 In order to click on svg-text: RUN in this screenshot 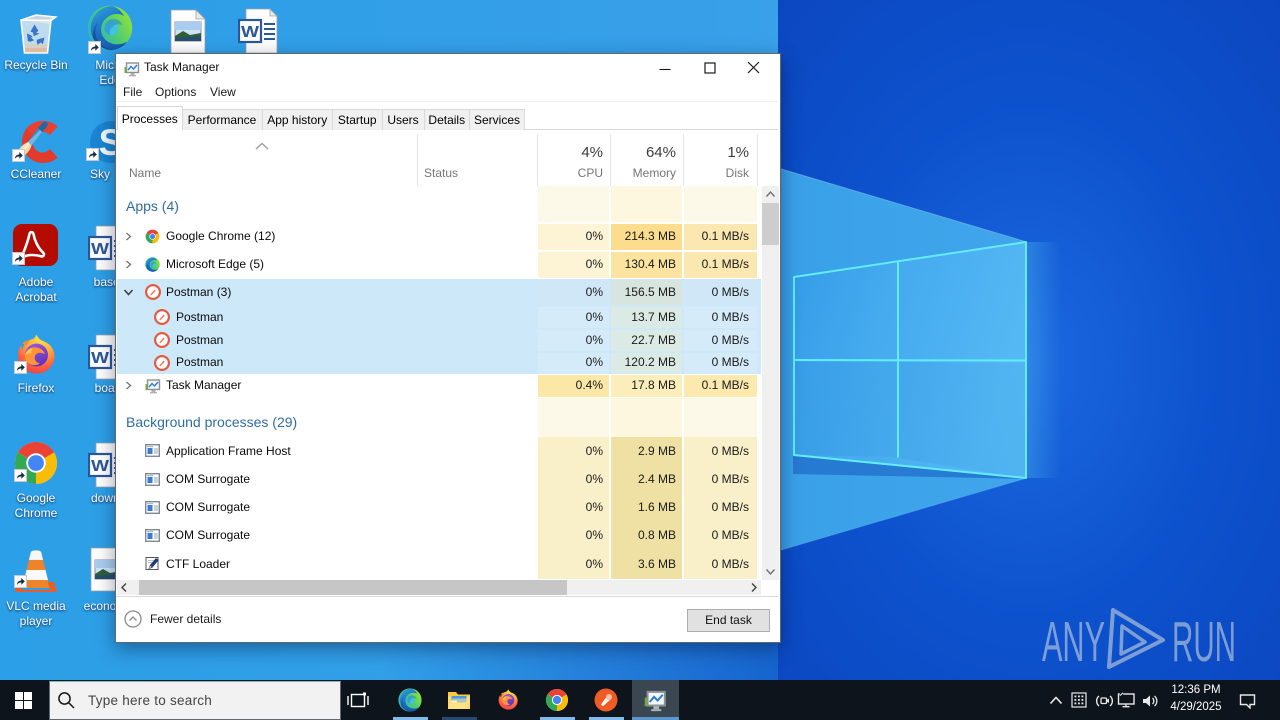, I will do `click(1204, 642)`.